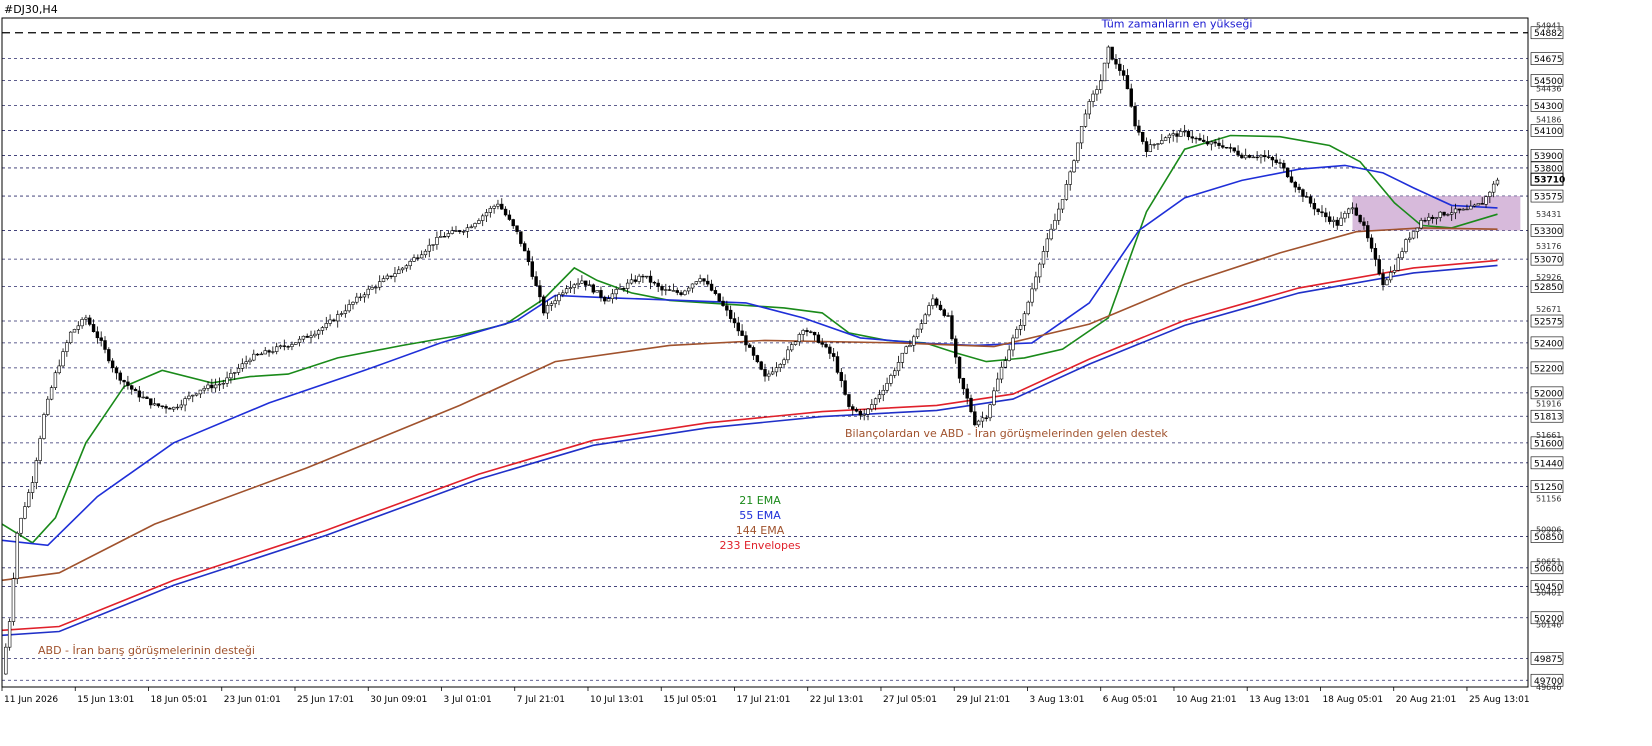  Describe the element at coordinates (760, 530) in the screenshot. I see `legend-item: 144 EMA` at that location.